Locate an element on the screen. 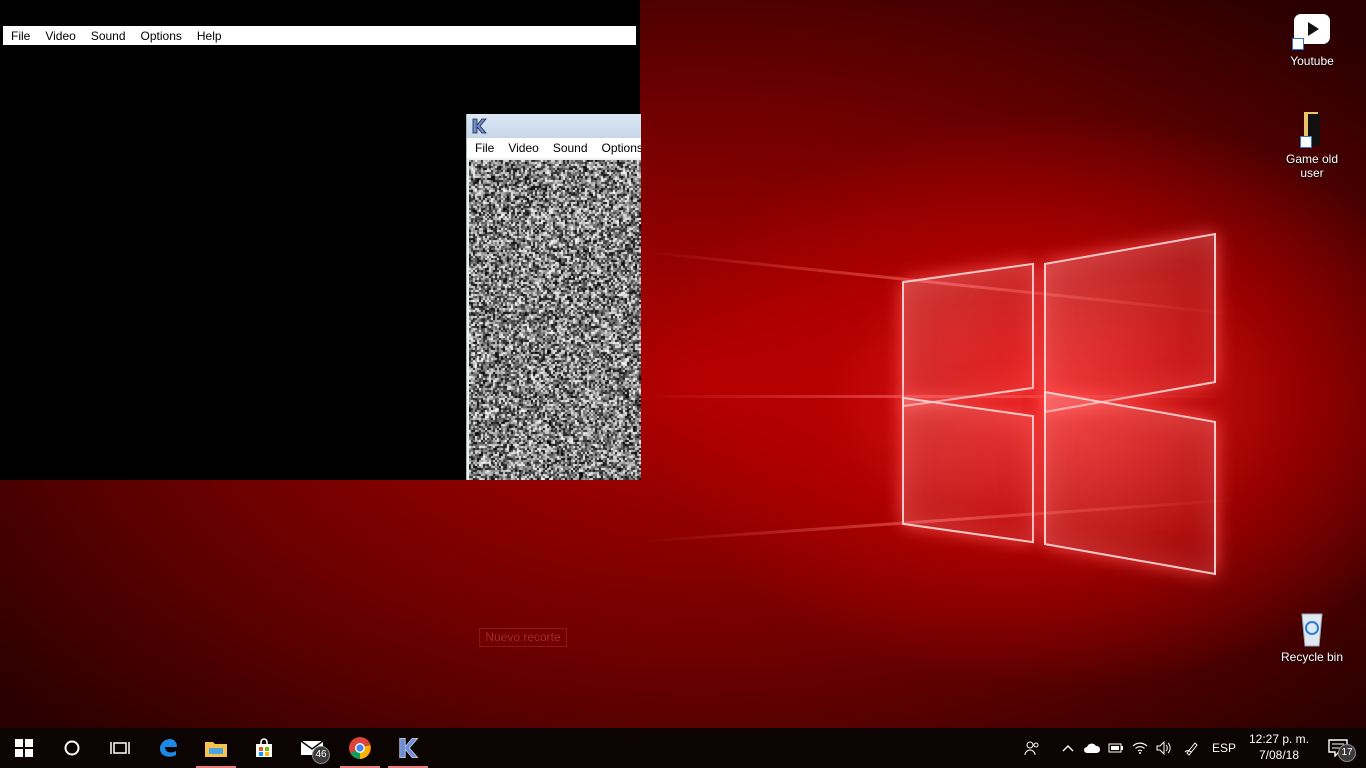 The width and height of the screenshot is (1366, 768). main-menubar: File Video Sound Options Help is located at coordinates (319, 35).